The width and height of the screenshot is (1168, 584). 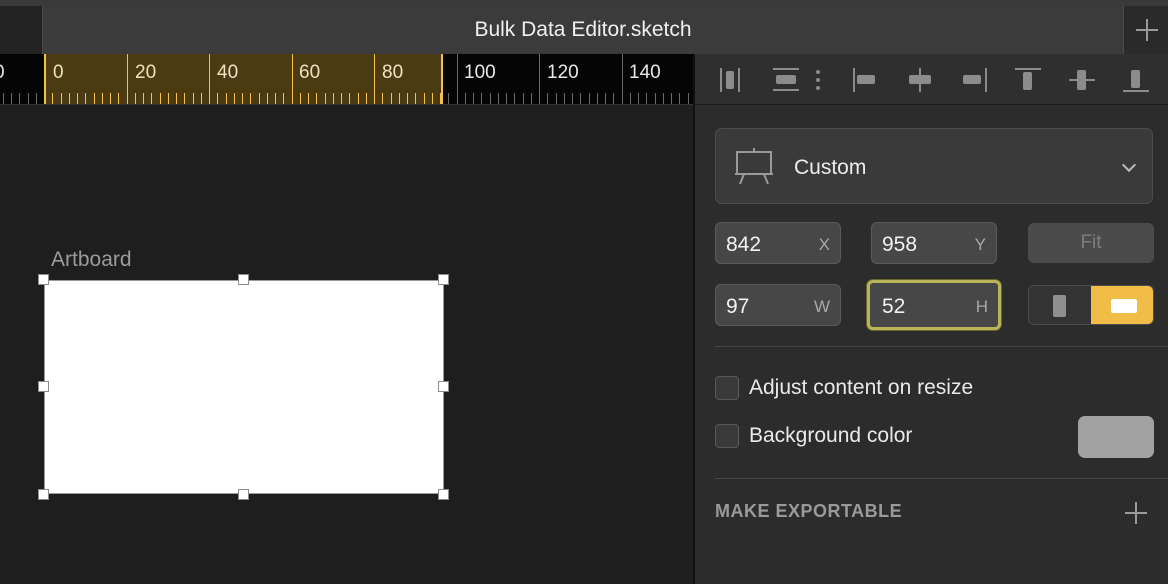 What do you see at coordinates (393, 72) in the screenshot?
I see `ruler-label: 80` at bounding box center [393, 72].